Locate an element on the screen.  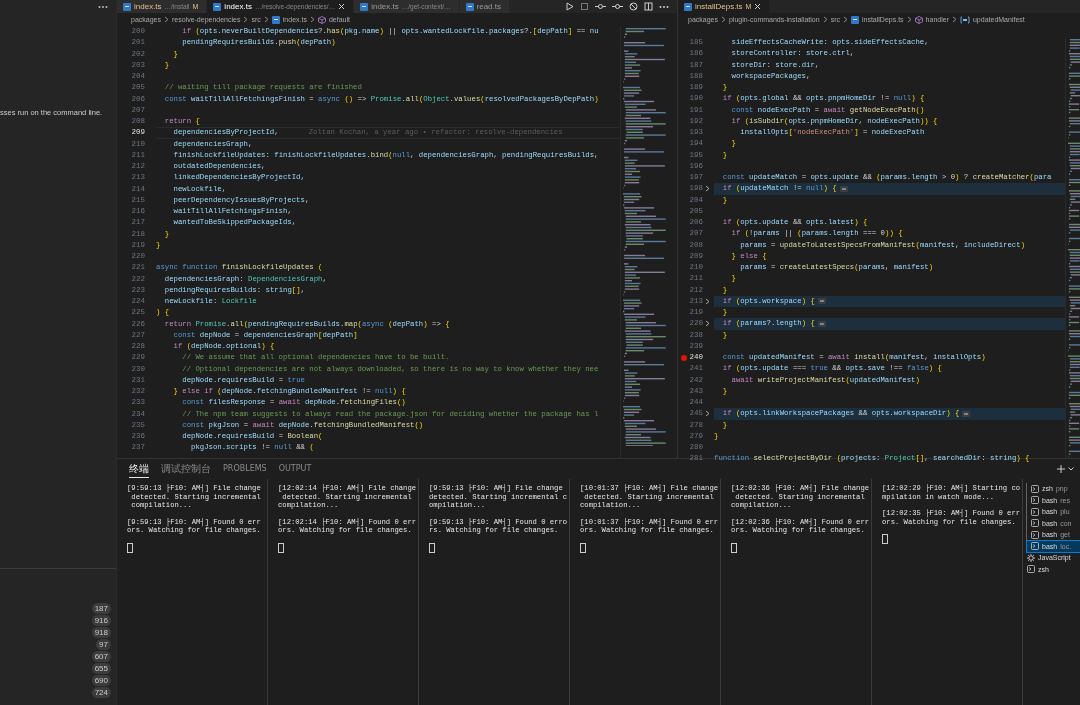
count-badge: 916 is located at coordinates (101, 620).